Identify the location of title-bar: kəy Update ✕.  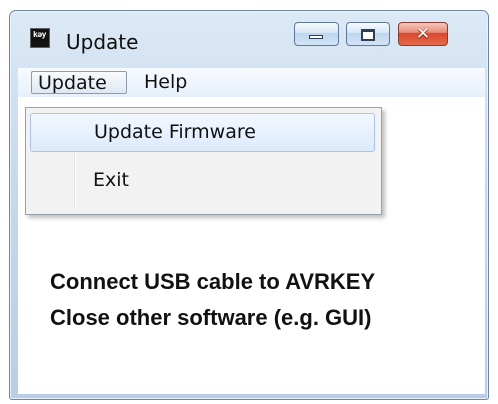
(249, 37).